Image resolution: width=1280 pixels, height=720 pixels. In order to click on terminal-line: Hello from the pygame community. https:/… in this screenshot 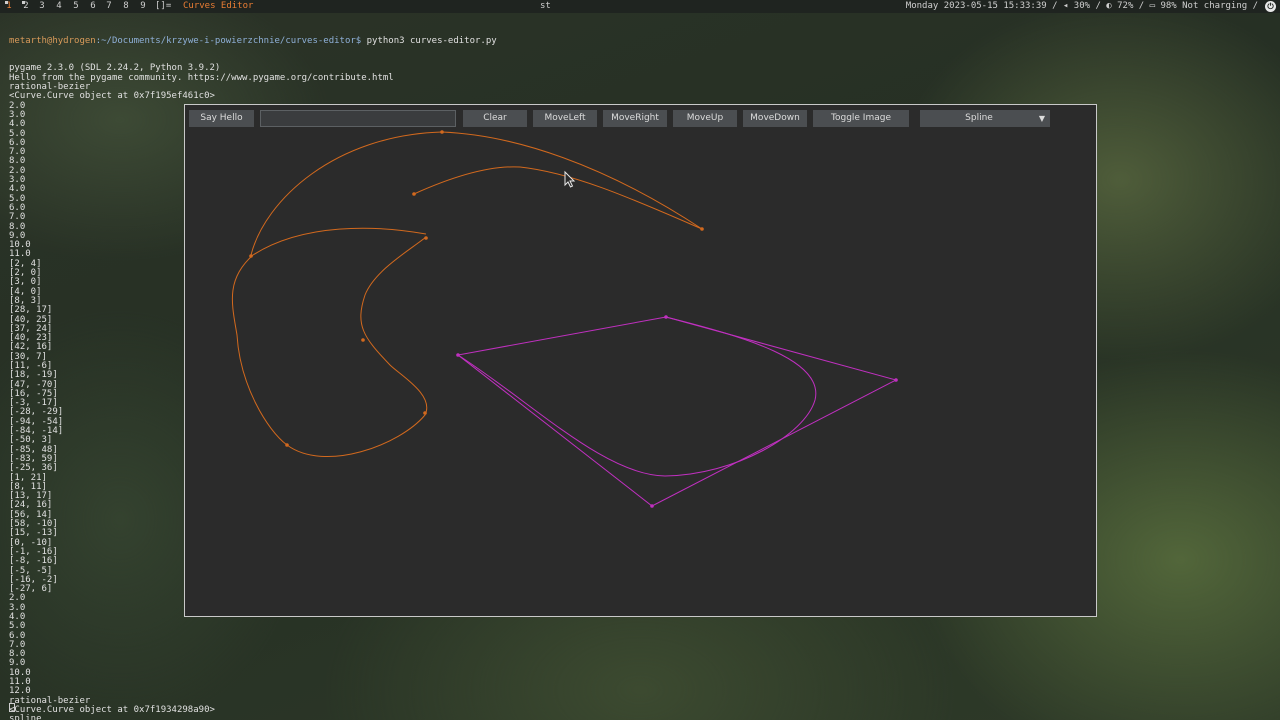, I will do `click(201, 77)`.